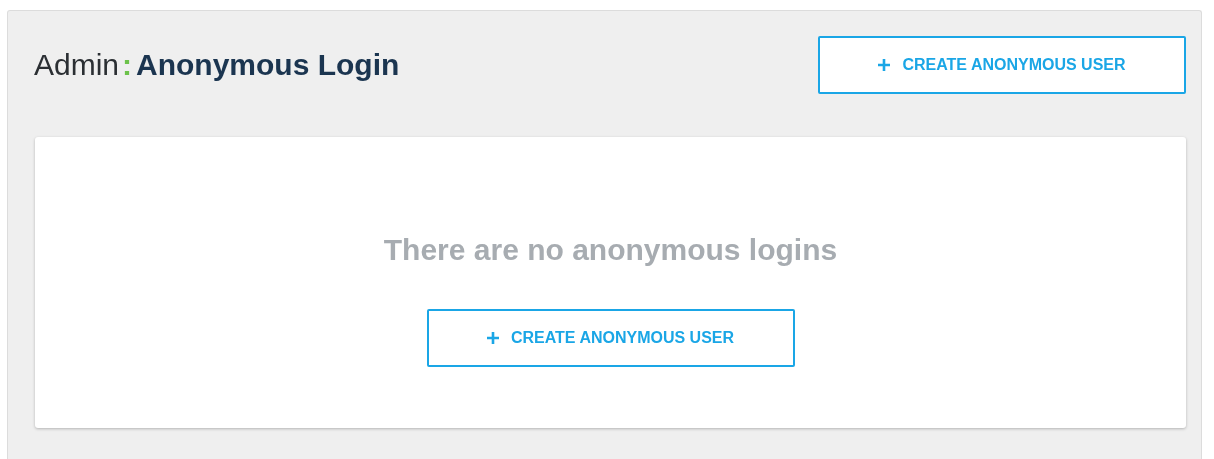 Image resolution: width=1214 pixels, height=459 pixels. What do you see at coordinates (610, 250) in the screenshot?
I see `empty-message: There are no anonymous logins` at bounding box center [610, 250].